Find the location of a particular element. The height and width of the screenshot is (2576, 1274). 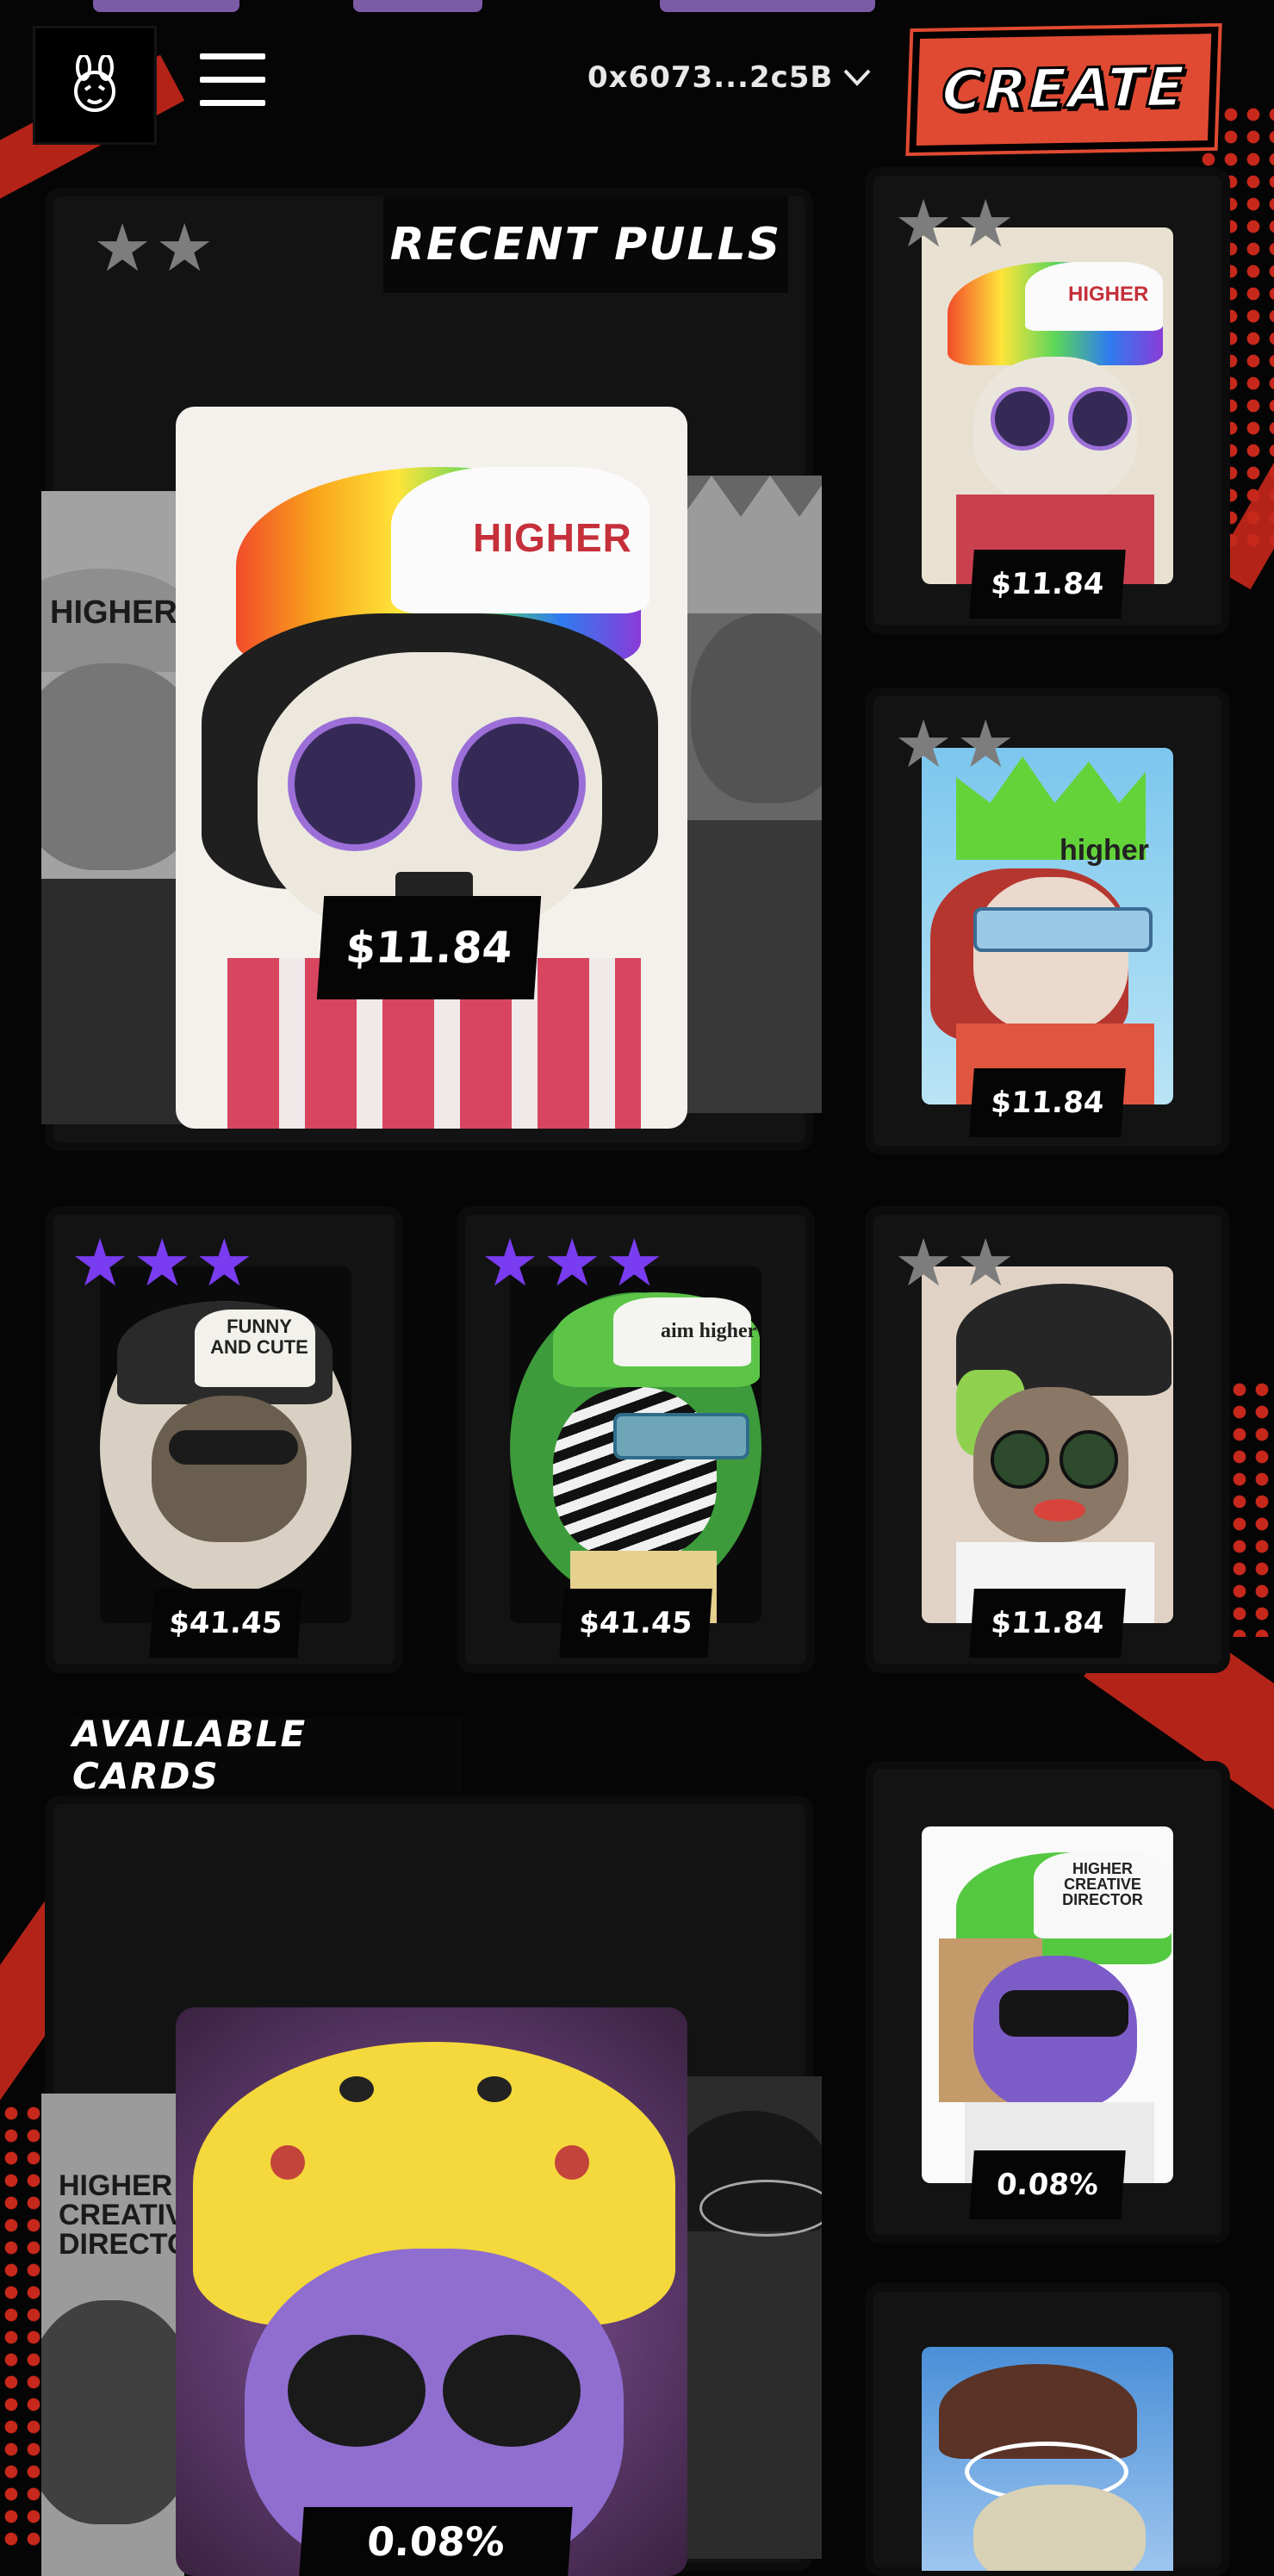

create-button: CREATE is located at coordinates (1064, 90).